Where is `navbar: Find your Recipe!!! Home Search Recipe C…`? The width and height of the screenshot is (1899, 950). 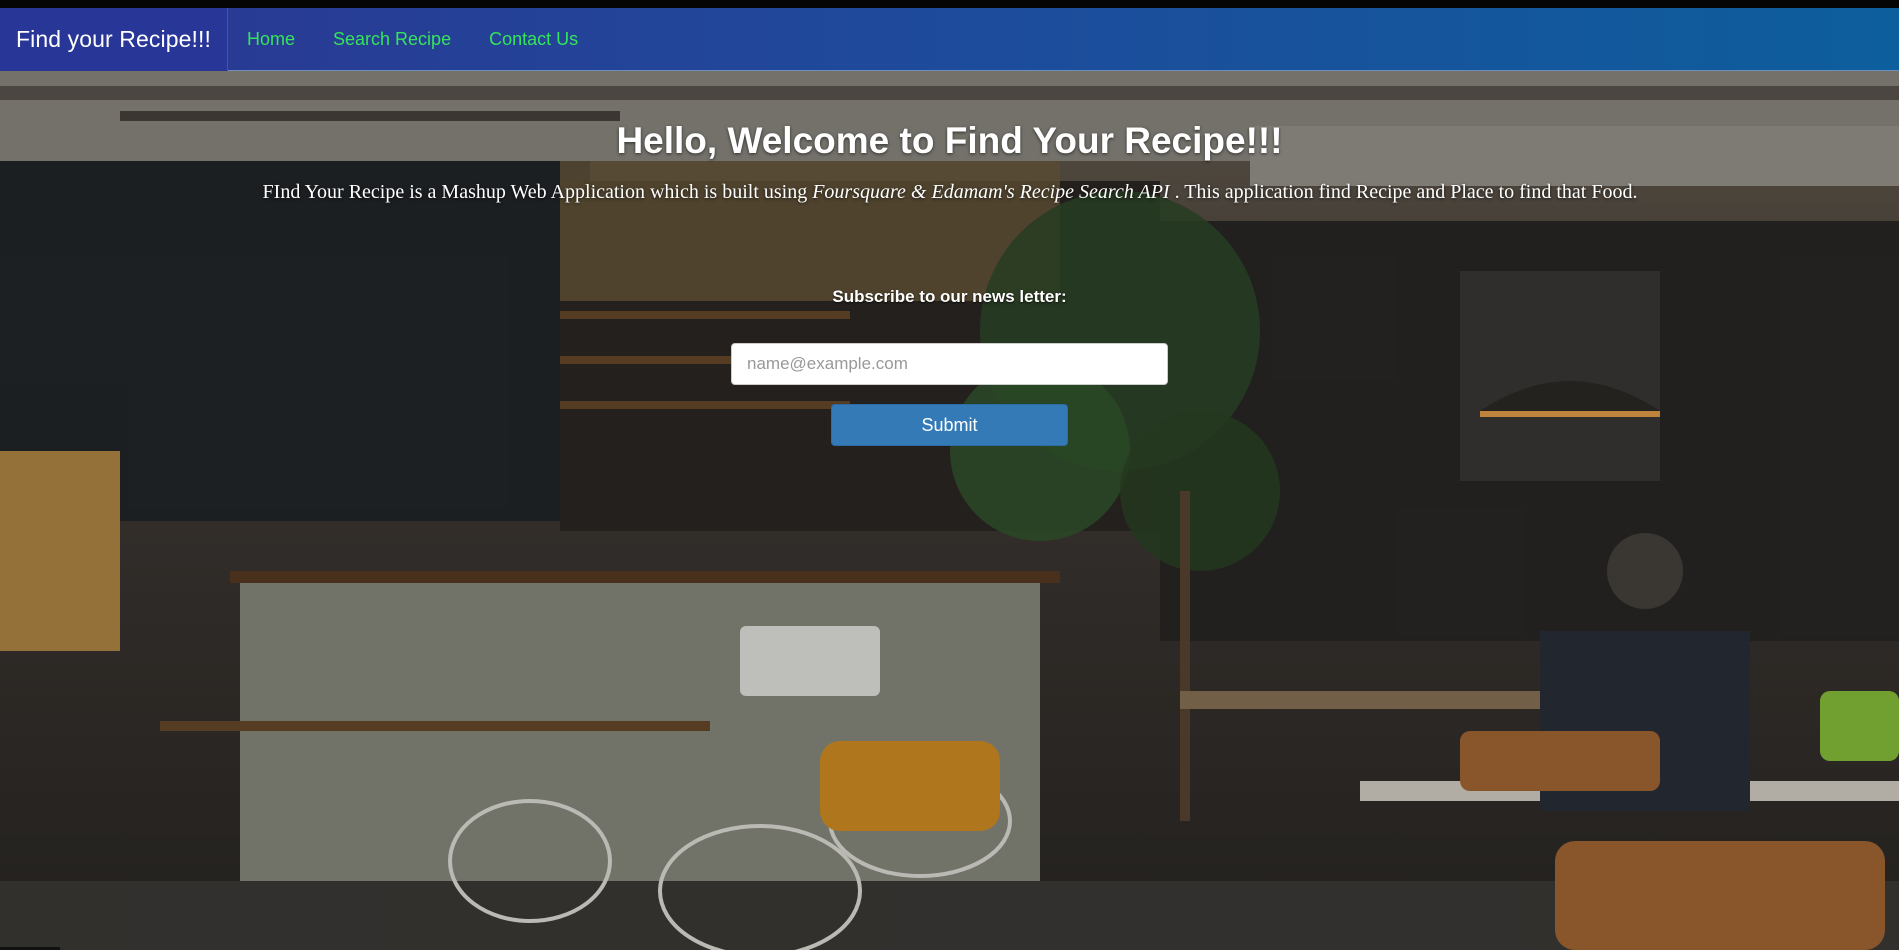 navbar: Find your Recipe!!! Home Search Recipe C… is located at coordinates (949, 39).